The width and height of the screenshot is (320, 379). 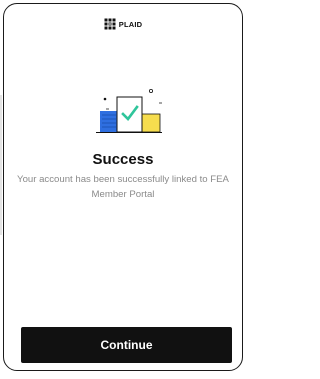 I want to click on brand-name: PLAID, so click(x=130, y=24).